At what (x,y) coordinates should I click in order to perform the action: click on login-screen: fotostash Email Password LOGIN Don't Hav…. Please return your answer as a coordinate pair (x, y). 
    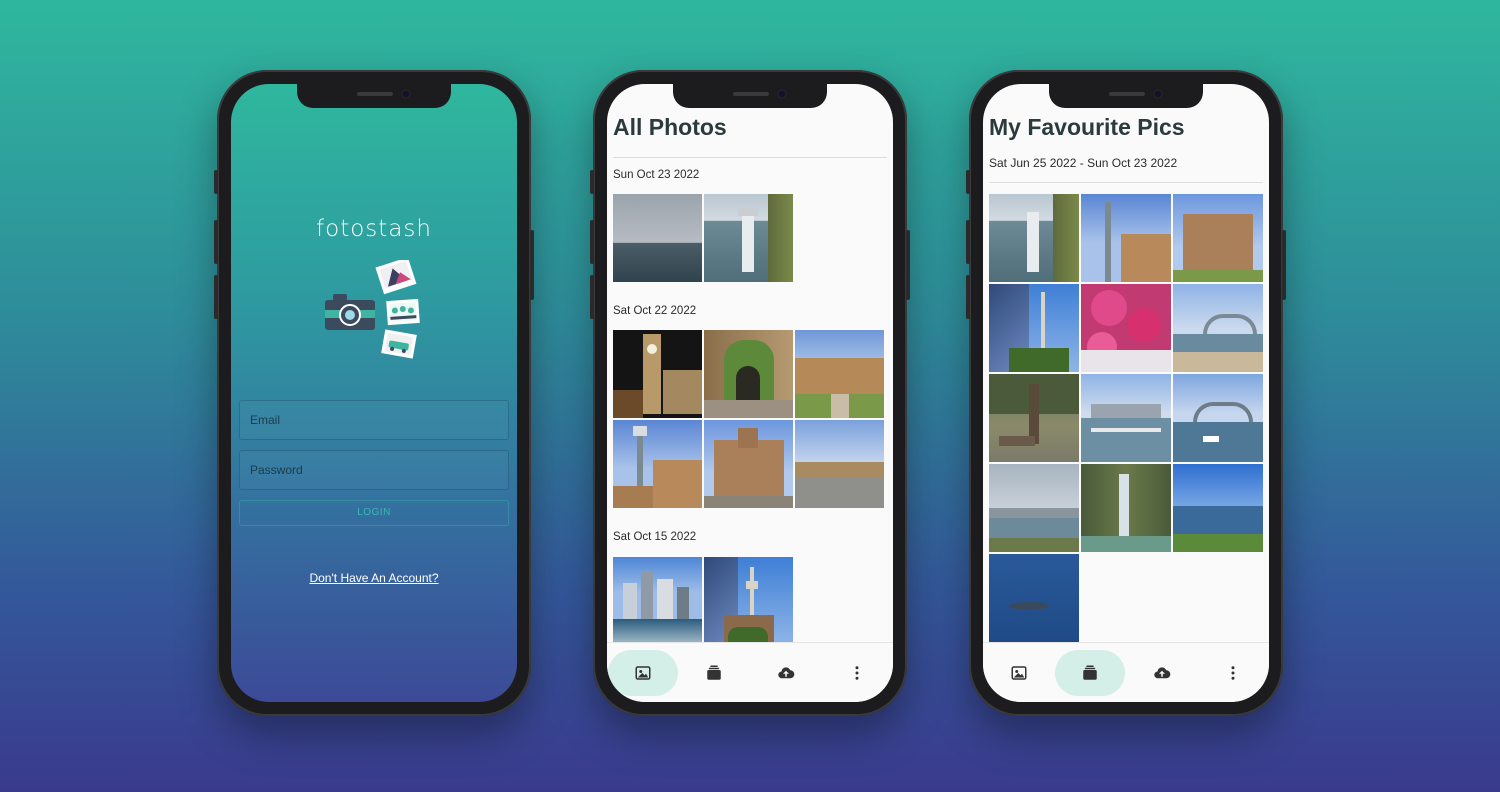
    Looking at the image, I should click on (374, 393).